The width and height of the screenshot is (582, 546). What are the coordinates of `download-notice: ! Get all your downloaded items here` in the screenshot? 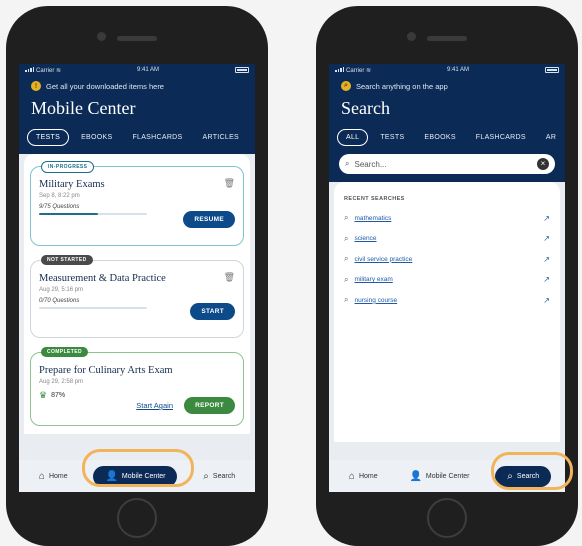 It's located at (137, 84).